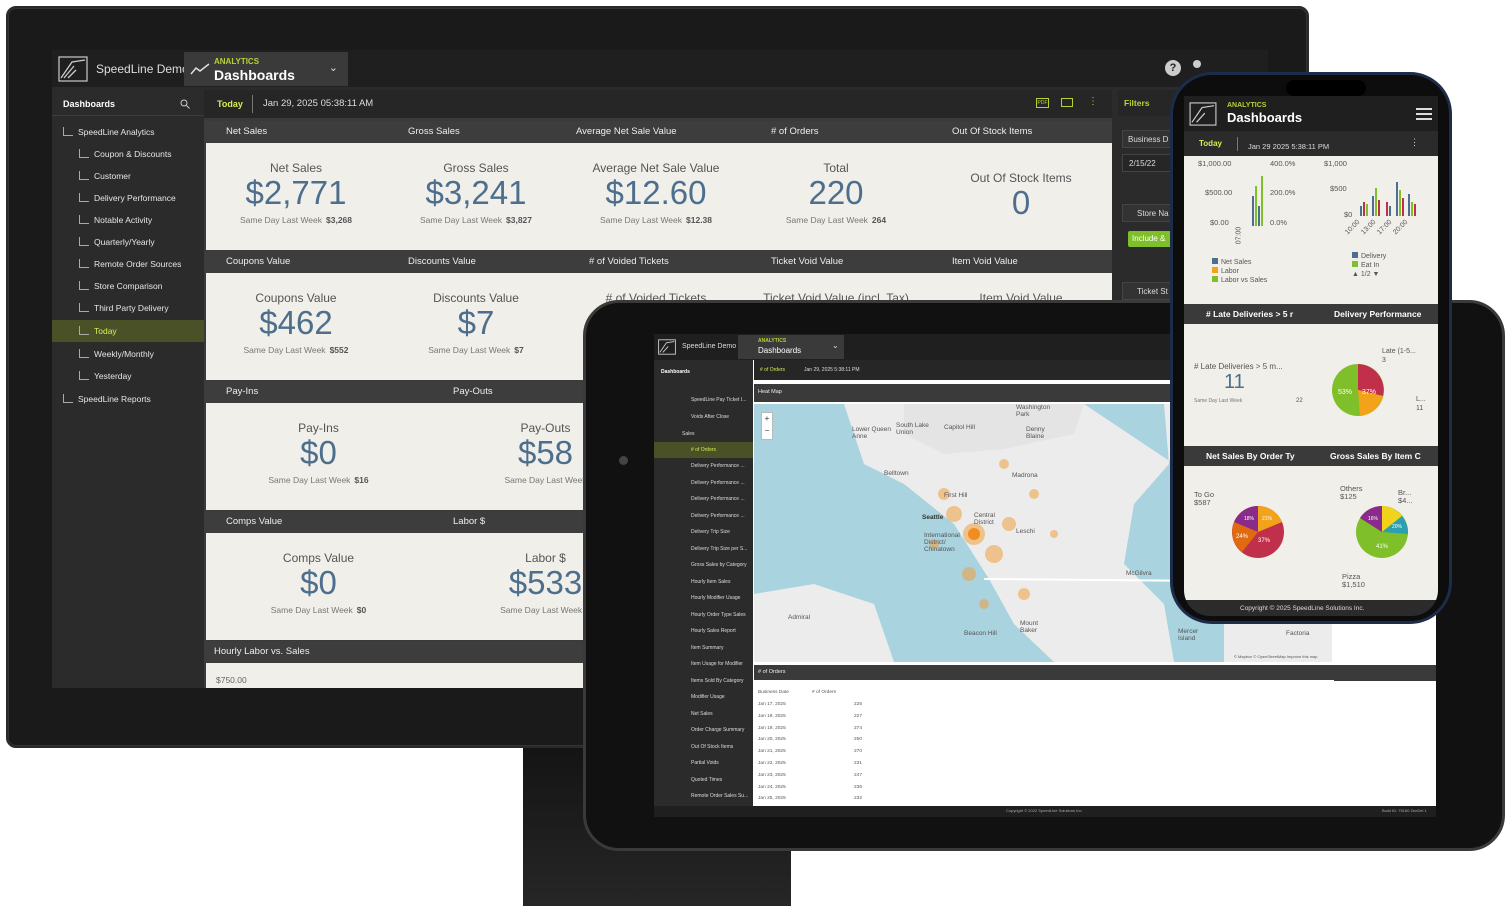  I want to click on sidebar-item-store: Store Comparison, so click(121, 286).